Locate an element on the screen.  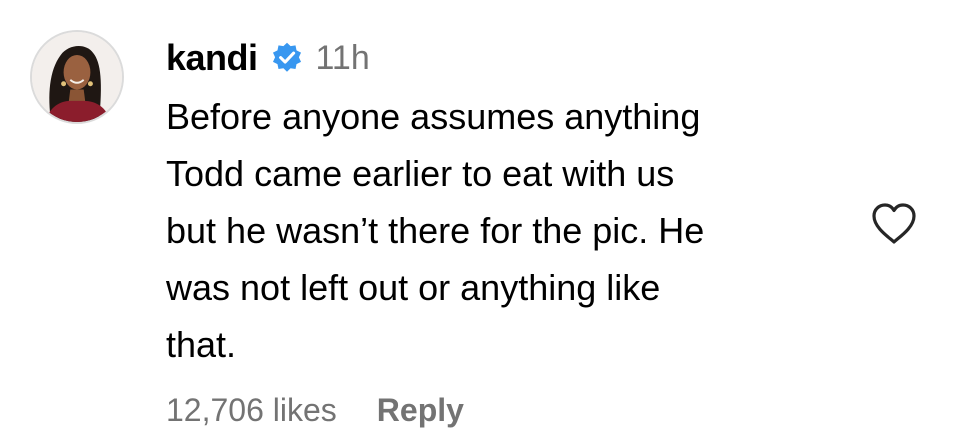
heart-outline-icon is located at coordinates (894, 223).